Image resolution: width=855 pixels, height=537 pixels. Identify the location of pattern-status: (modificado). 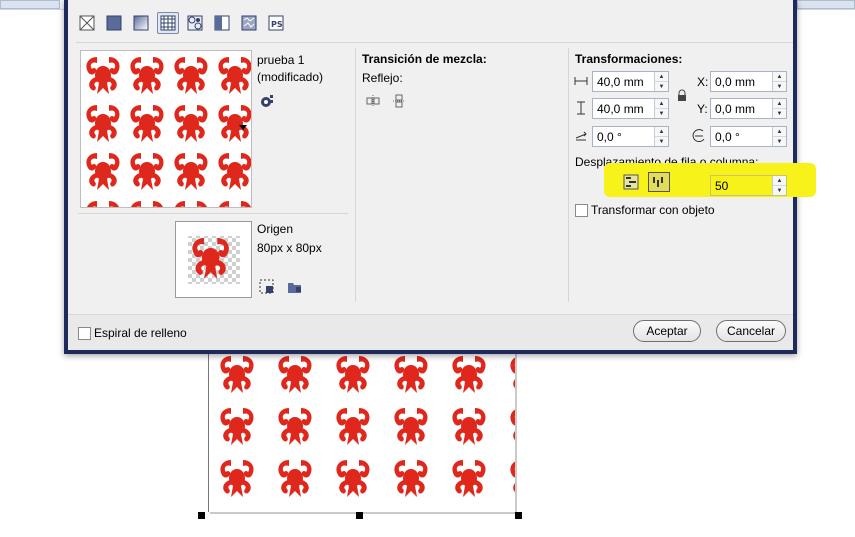
(290, 77).